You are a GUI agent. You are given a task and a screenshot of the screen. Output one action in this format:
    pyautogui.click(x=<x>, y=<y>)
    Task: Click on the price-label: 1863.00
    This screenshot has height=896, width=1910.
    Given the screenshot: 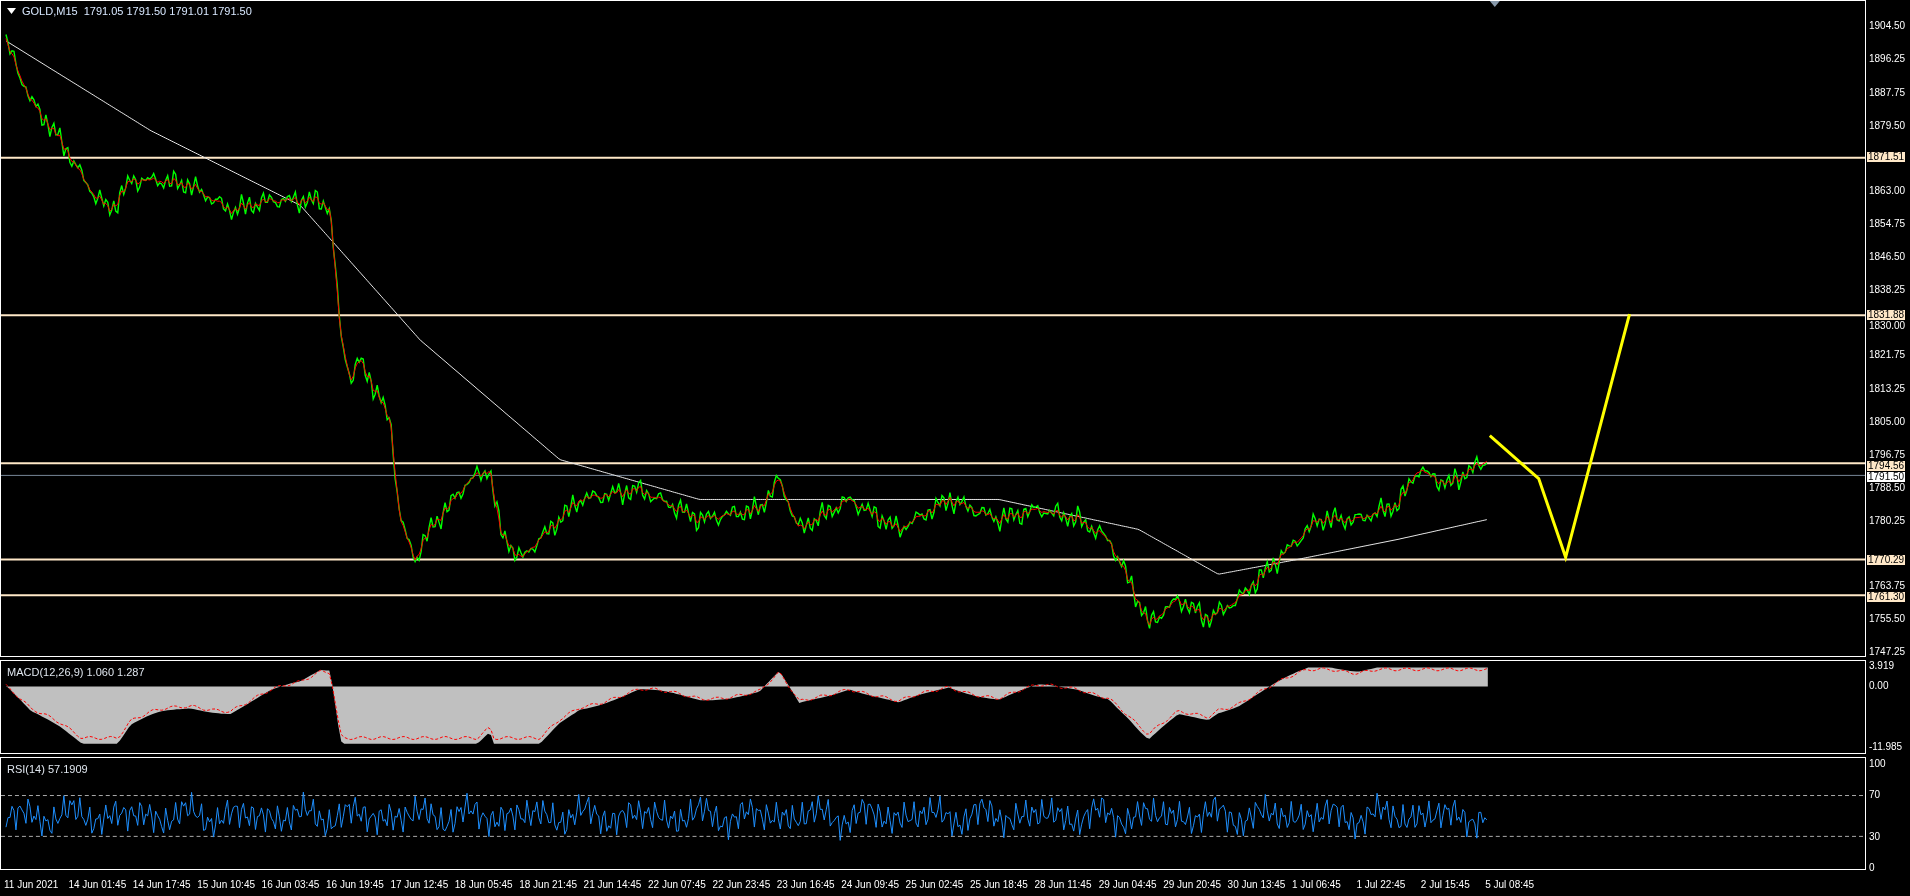 What is the action you would take?
    pyautogui.click(x=1887, y=191)
    